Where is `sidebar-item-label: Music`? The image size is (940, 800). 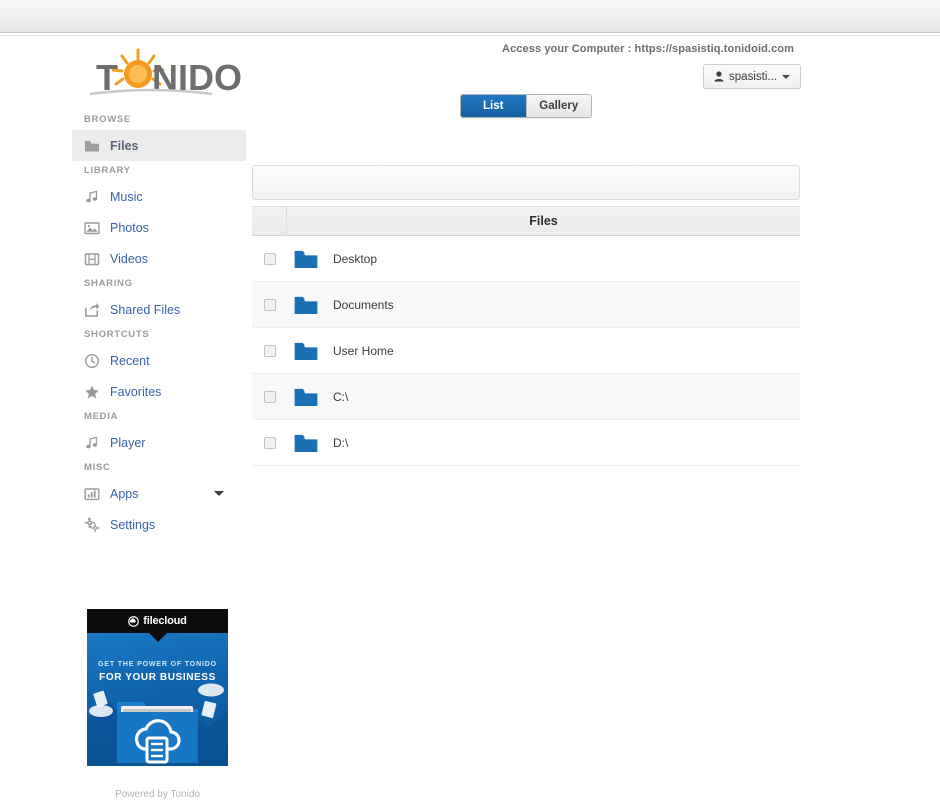
sidebar-item-label: Music is located at coordinates (126, 196).